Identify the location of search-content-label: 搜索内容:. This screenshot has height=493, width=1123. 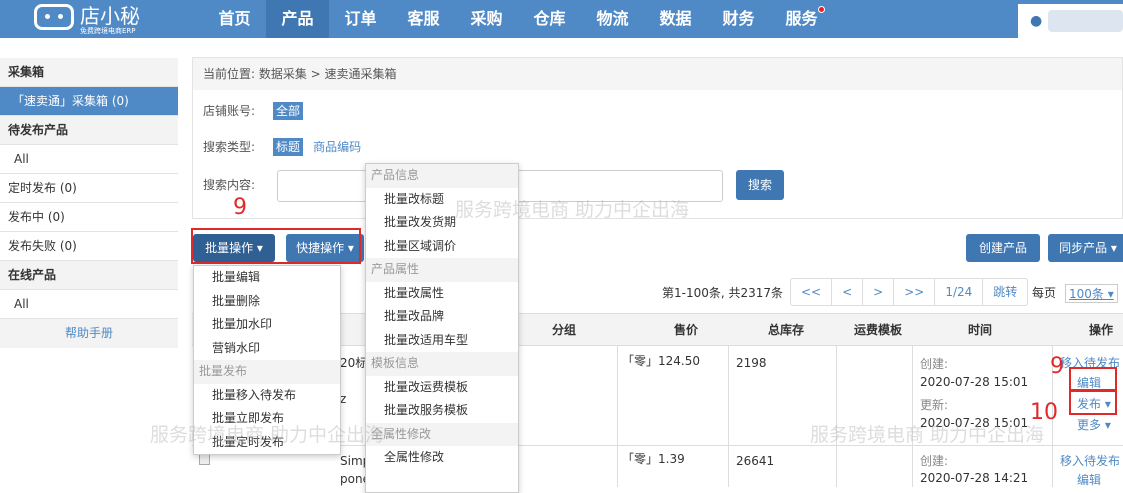
(229, 185).